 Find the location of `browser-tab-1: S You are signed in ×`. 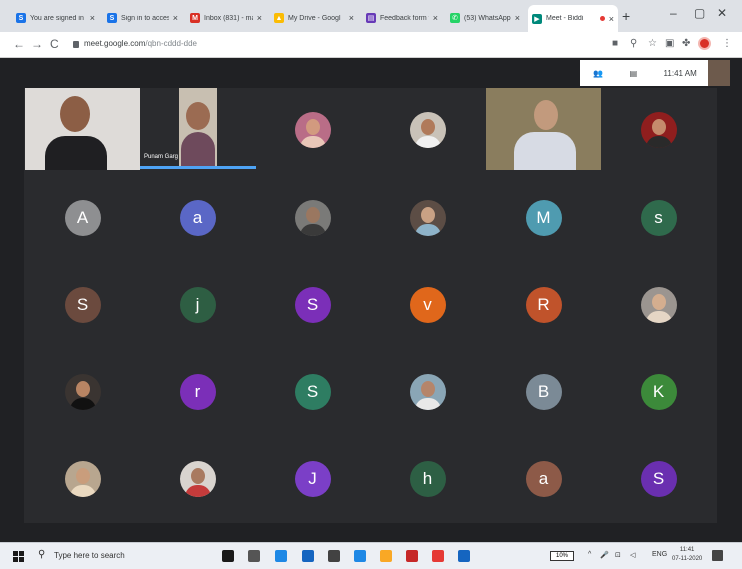

browser-tab-1: S You are signed in × is located at coordinates (55, 18).